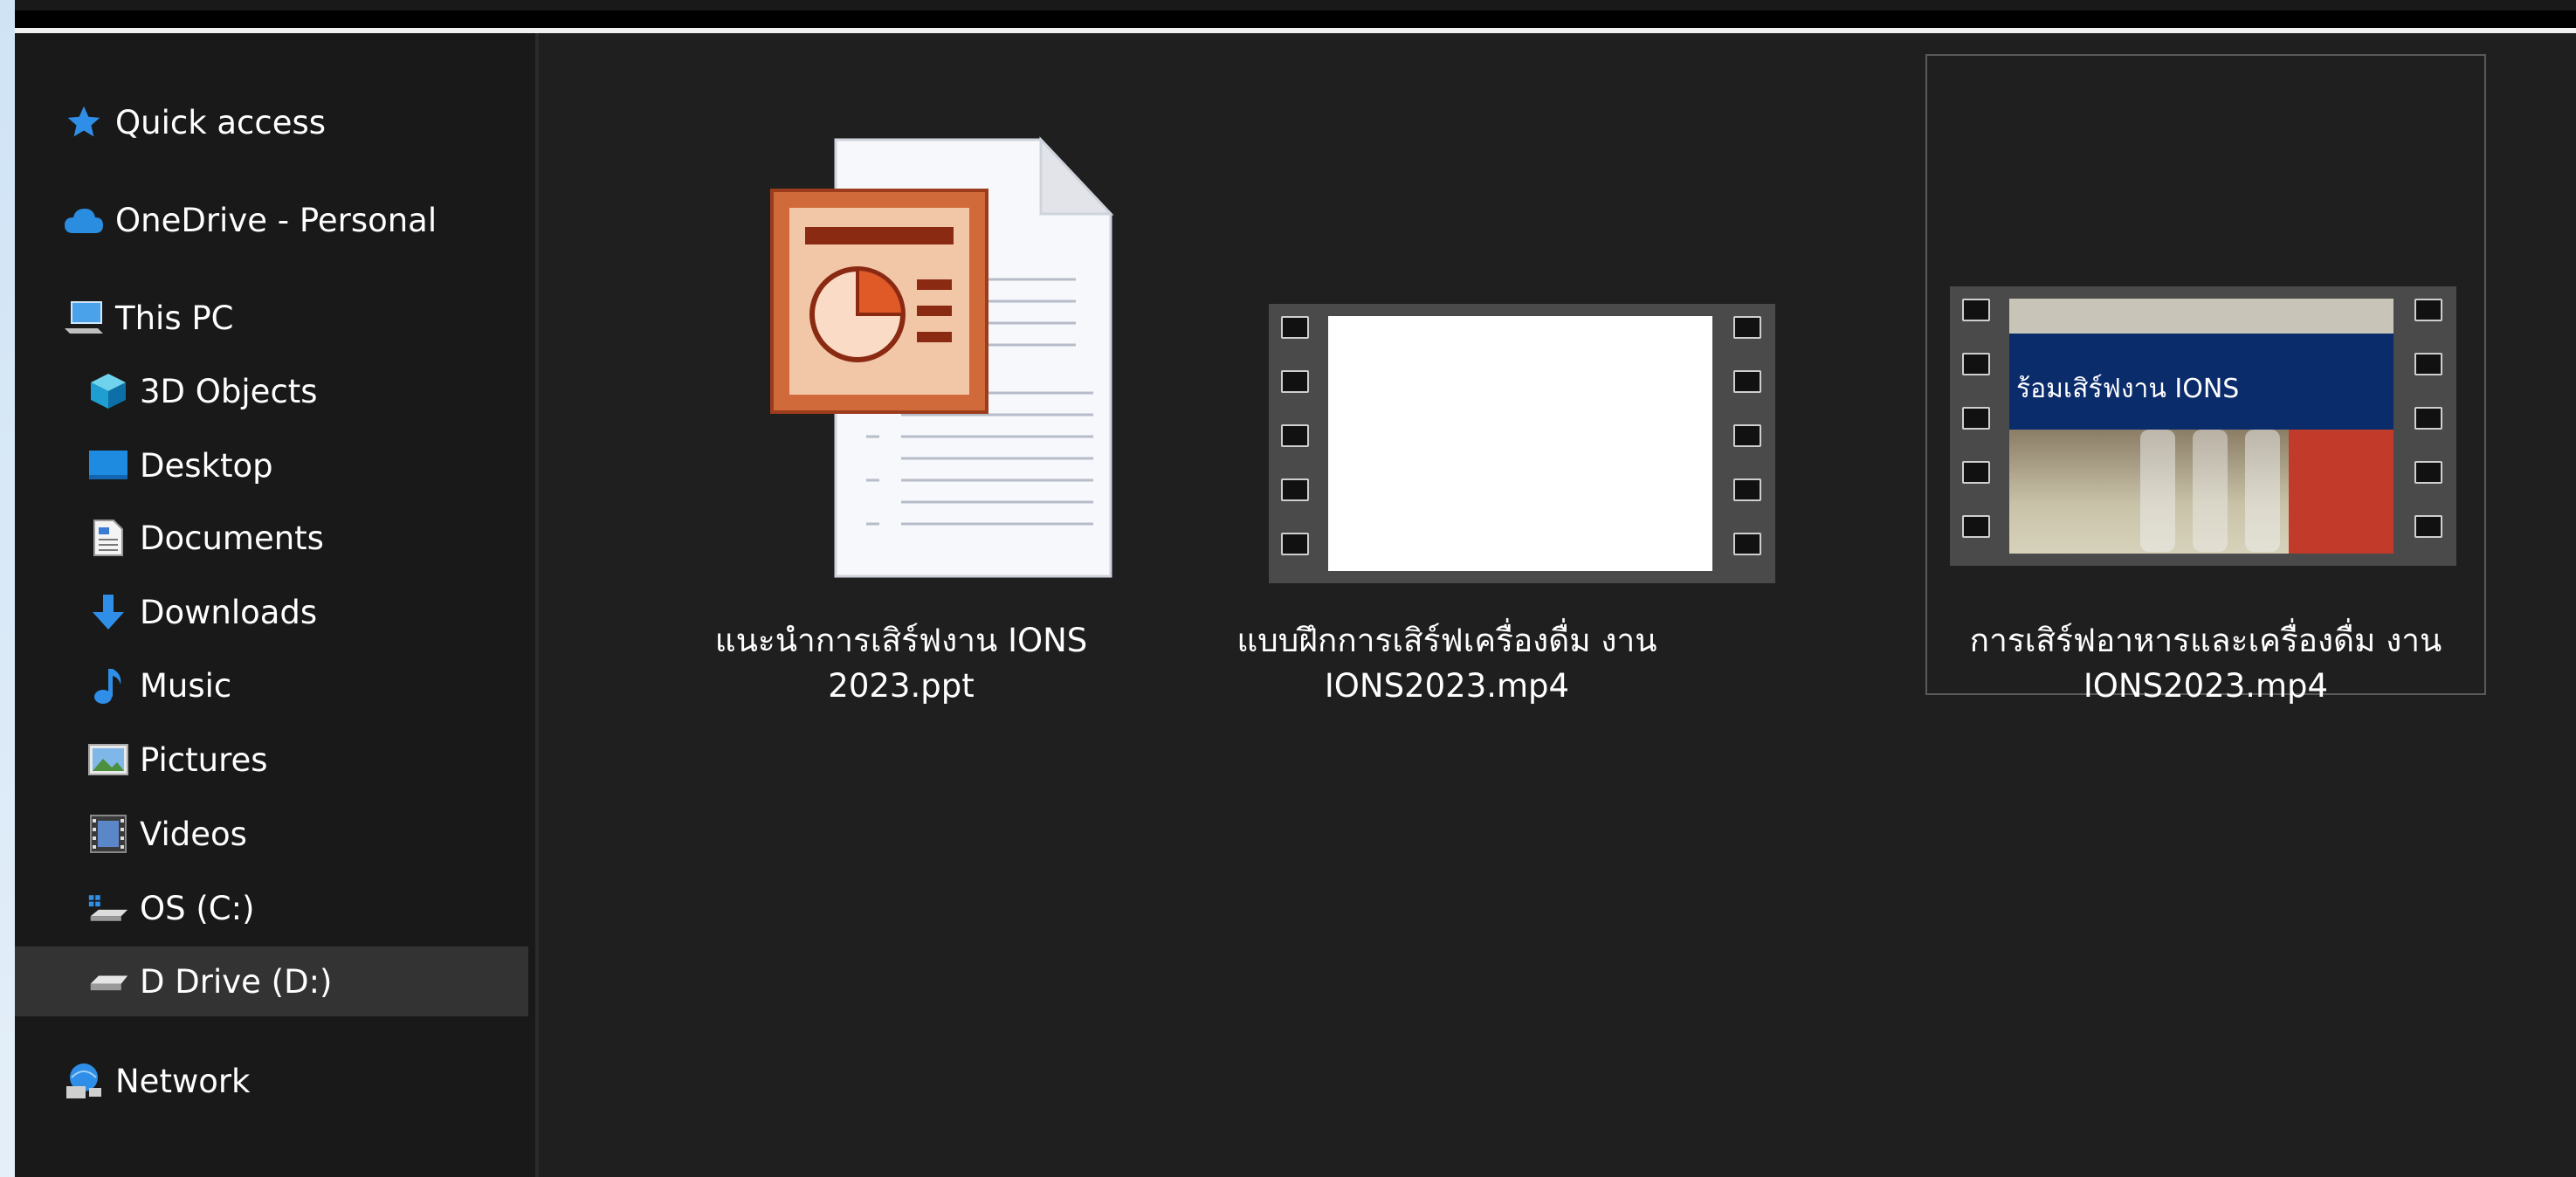 This screenshot has height=1177, width=2576. Describe the element at coordinates (84, 220) in the screenshot. I see `cloud-icon` at that location.